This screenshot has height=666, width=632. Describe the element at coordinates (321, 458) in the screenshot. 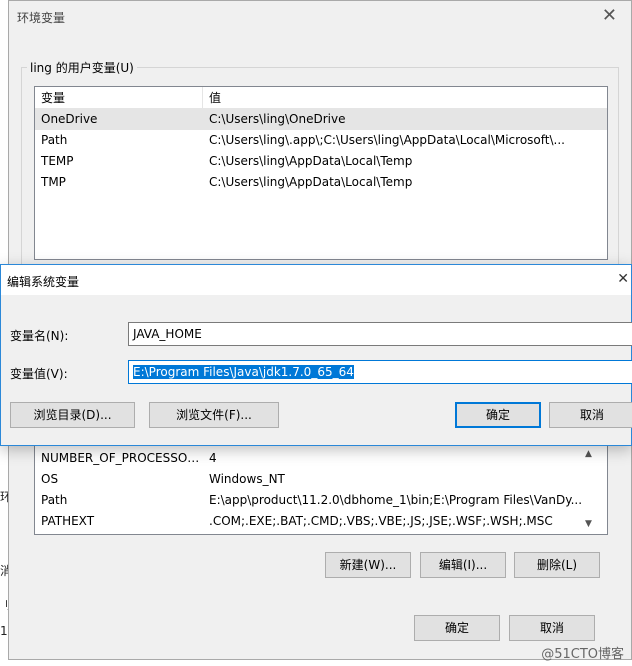

I see `table-row: NUMBER_OF_PROCESSORS 4` at that location.